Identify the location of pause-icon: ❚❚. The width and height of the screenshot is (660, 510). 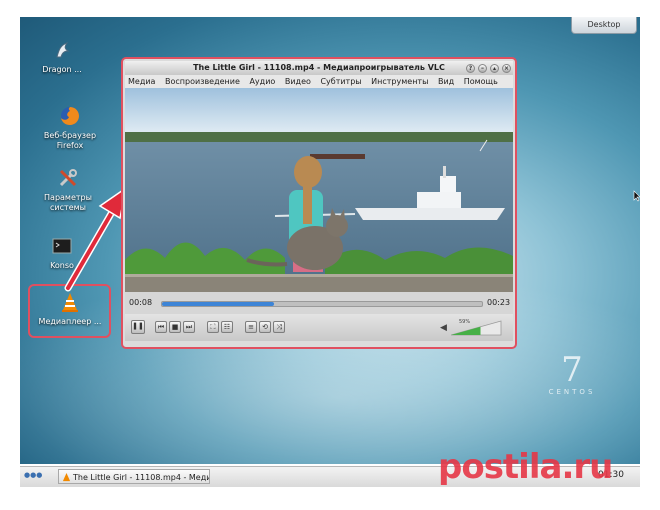
(138, 327).